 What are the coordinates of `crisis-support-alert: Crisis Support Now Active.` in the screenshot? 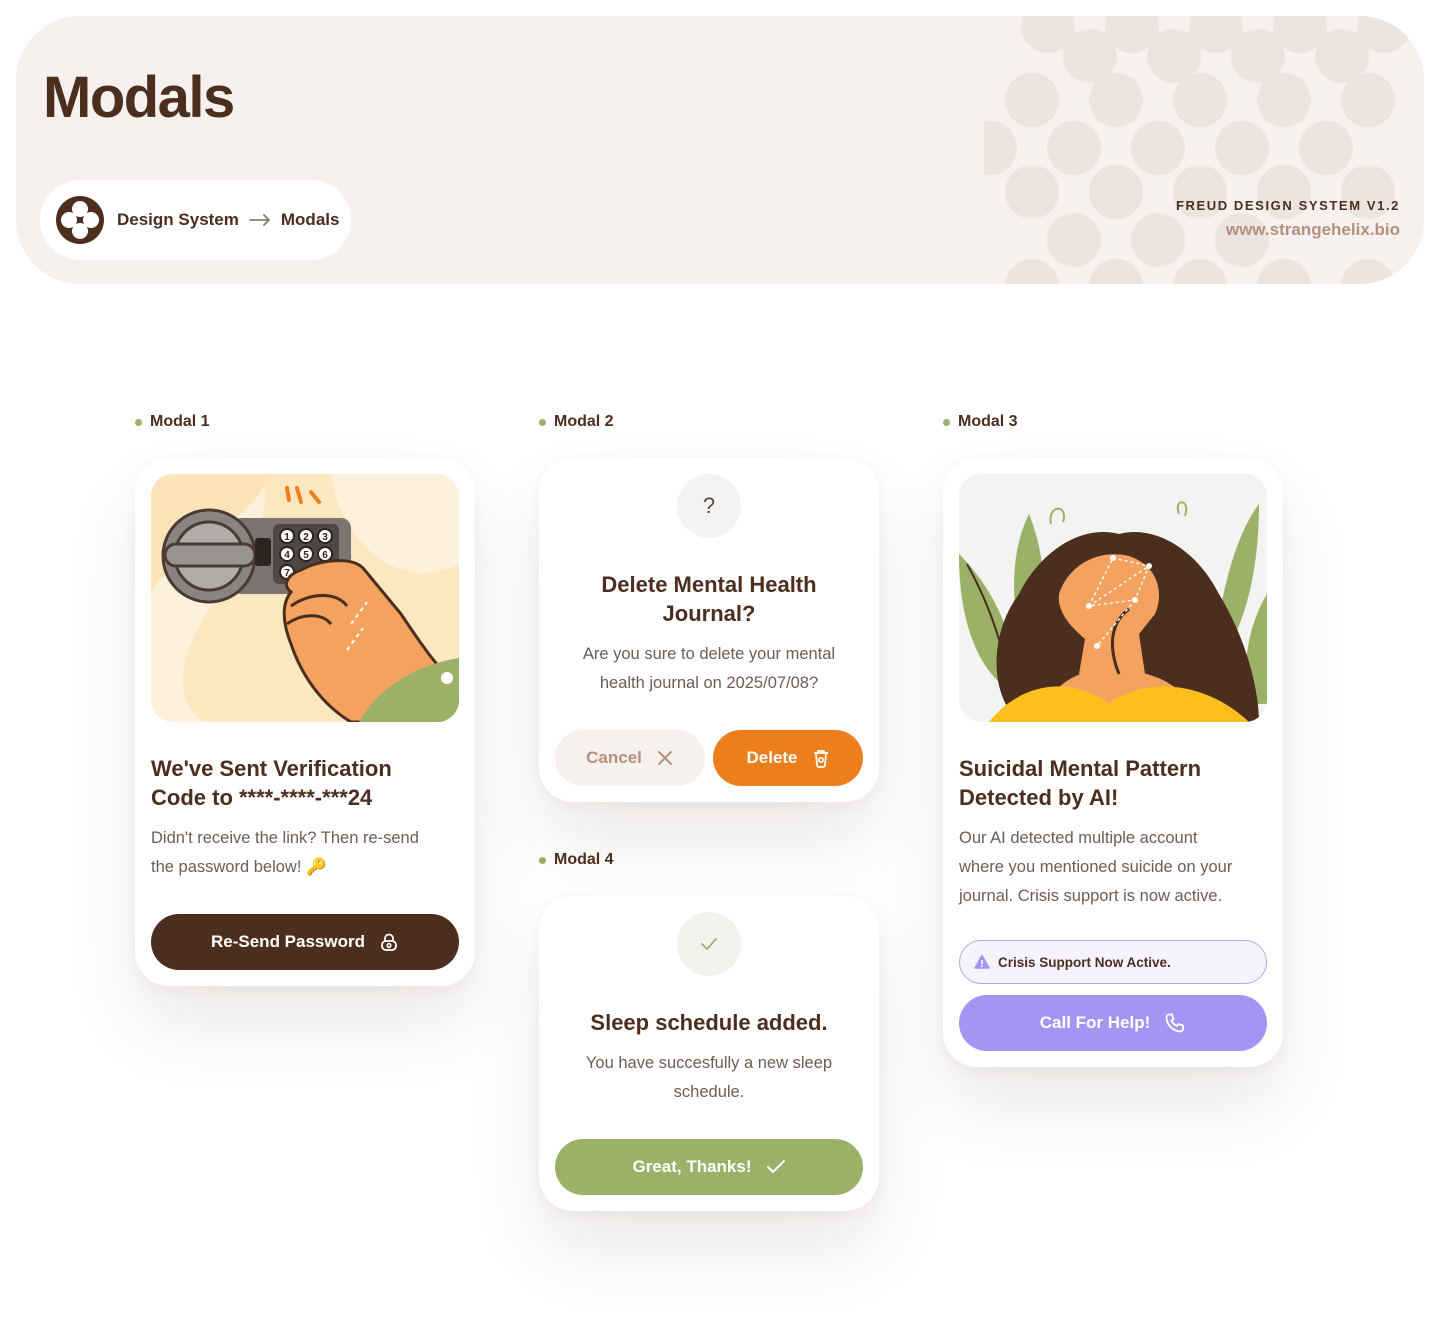 It's located at (1113, 962).